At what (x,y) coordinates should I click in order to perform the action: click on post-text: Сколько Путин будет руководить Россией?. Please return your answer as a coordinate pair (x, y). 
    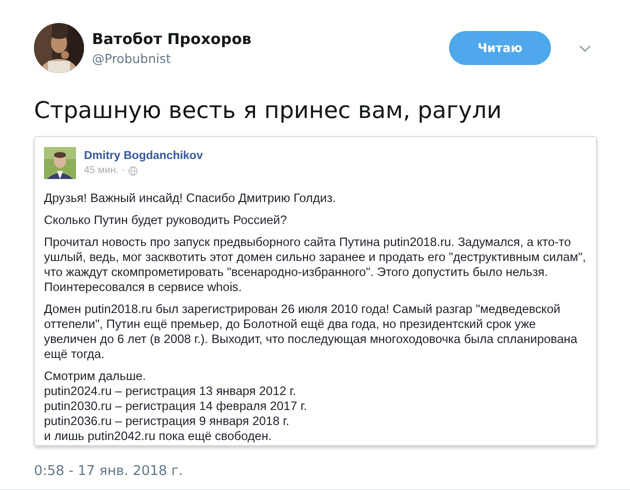
    Looking at the image, I should click on (166, 220).